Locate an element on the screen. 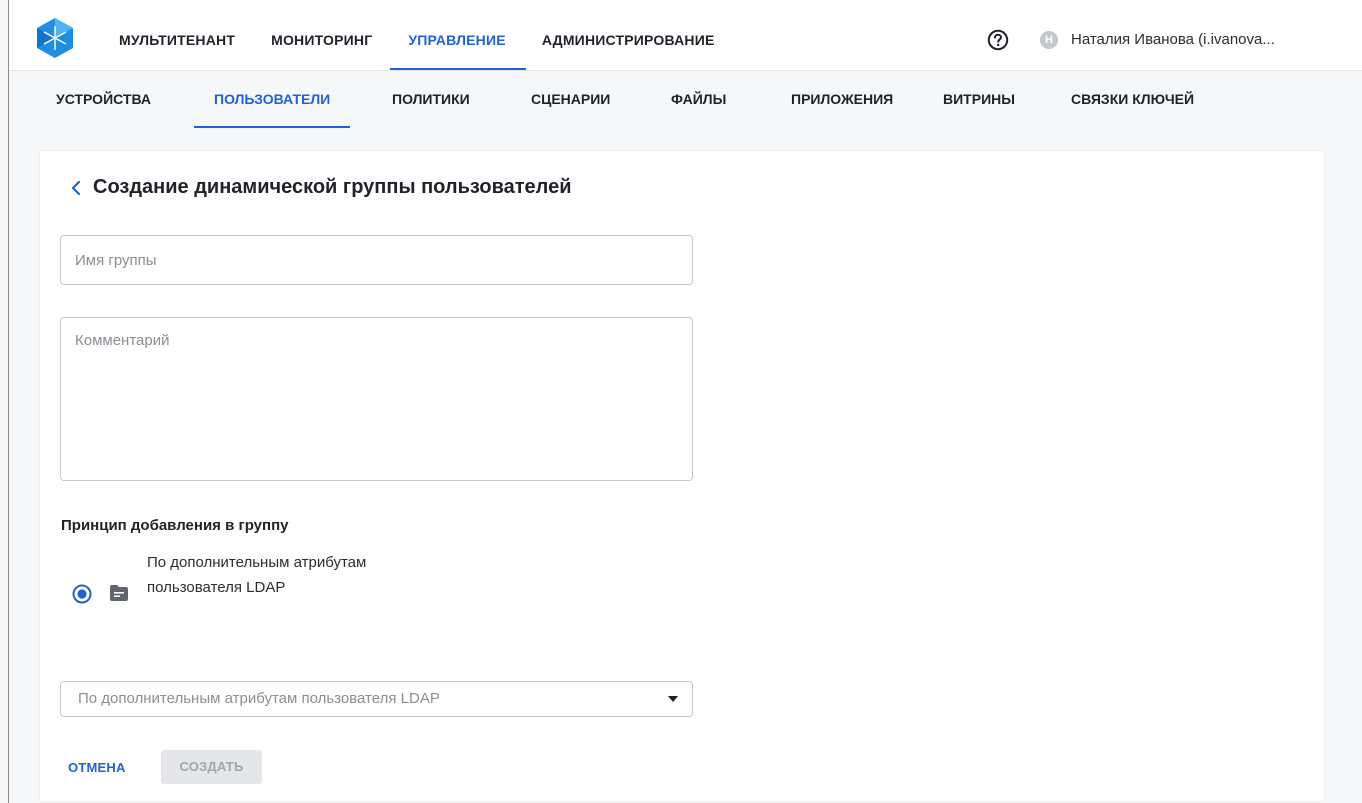 The height and width of the screenshot is (803, 1362). nav-management: УПРАВЛЕНИЕ is located at coordinates (458, 35).